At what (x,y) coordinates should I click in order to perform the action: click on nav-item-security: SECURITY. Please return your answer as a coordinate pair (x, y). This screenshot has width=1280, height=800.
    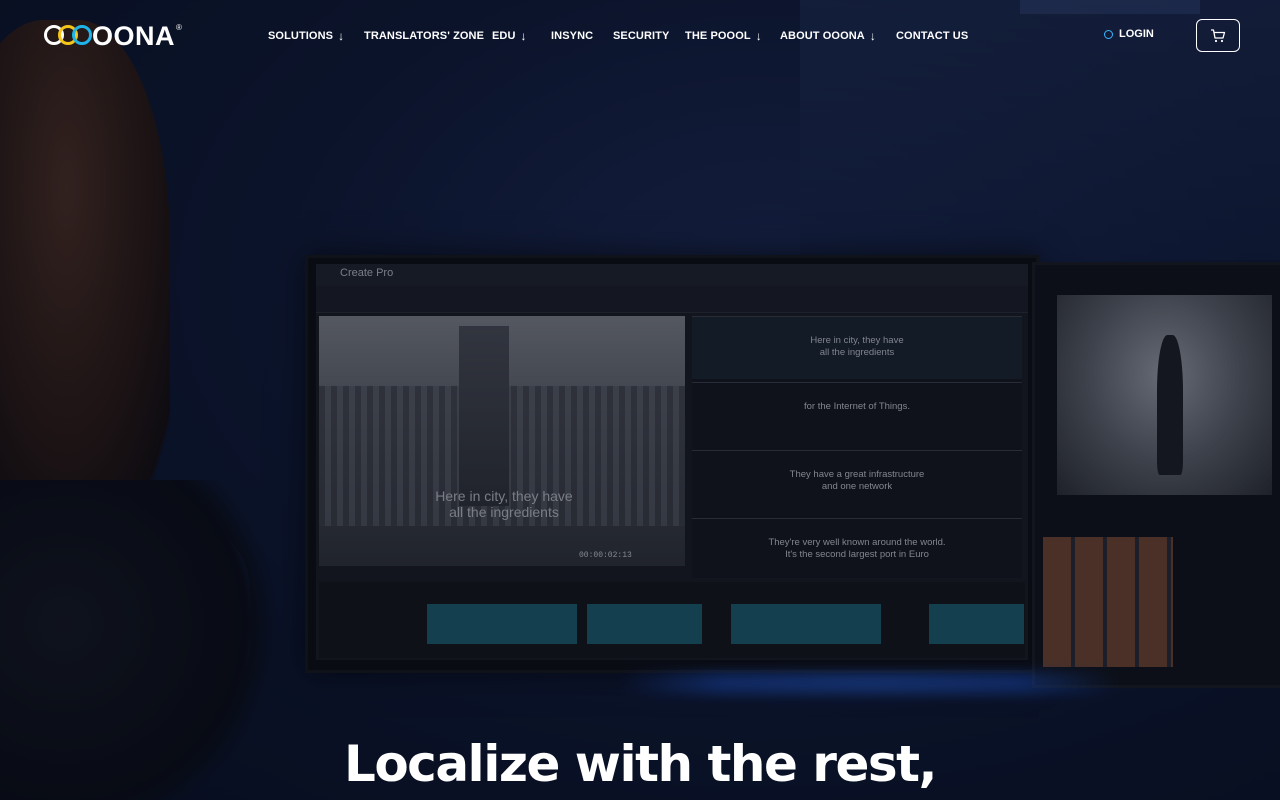
    Looking at the image, I should click on (649, 36).